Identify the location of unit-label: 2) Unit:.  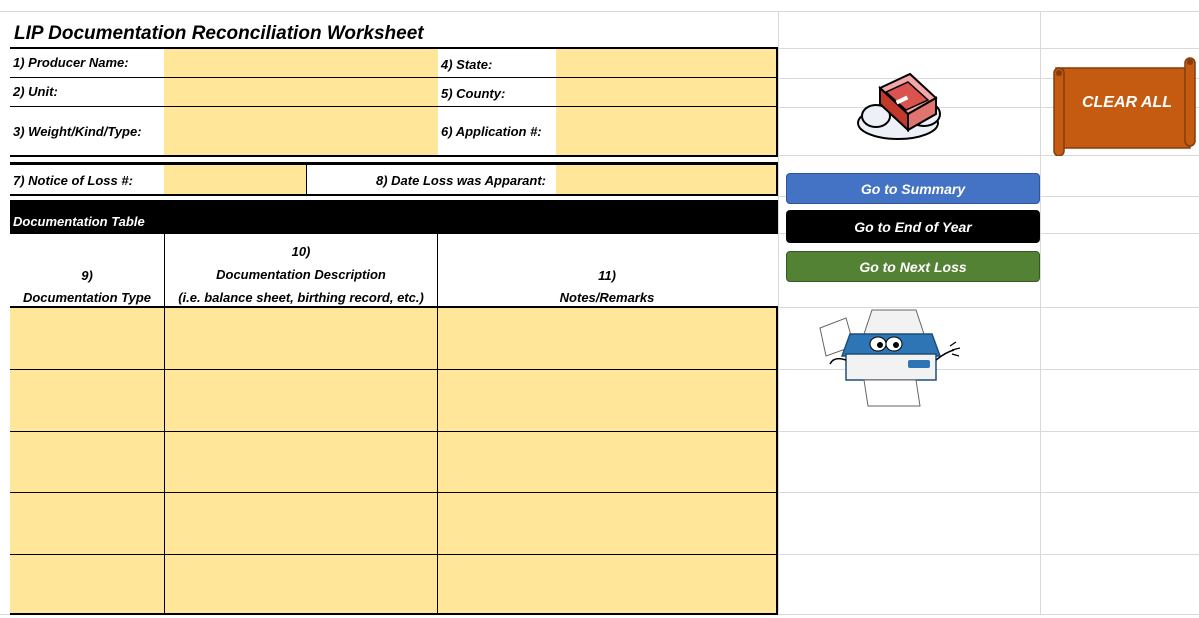
(35, 91).